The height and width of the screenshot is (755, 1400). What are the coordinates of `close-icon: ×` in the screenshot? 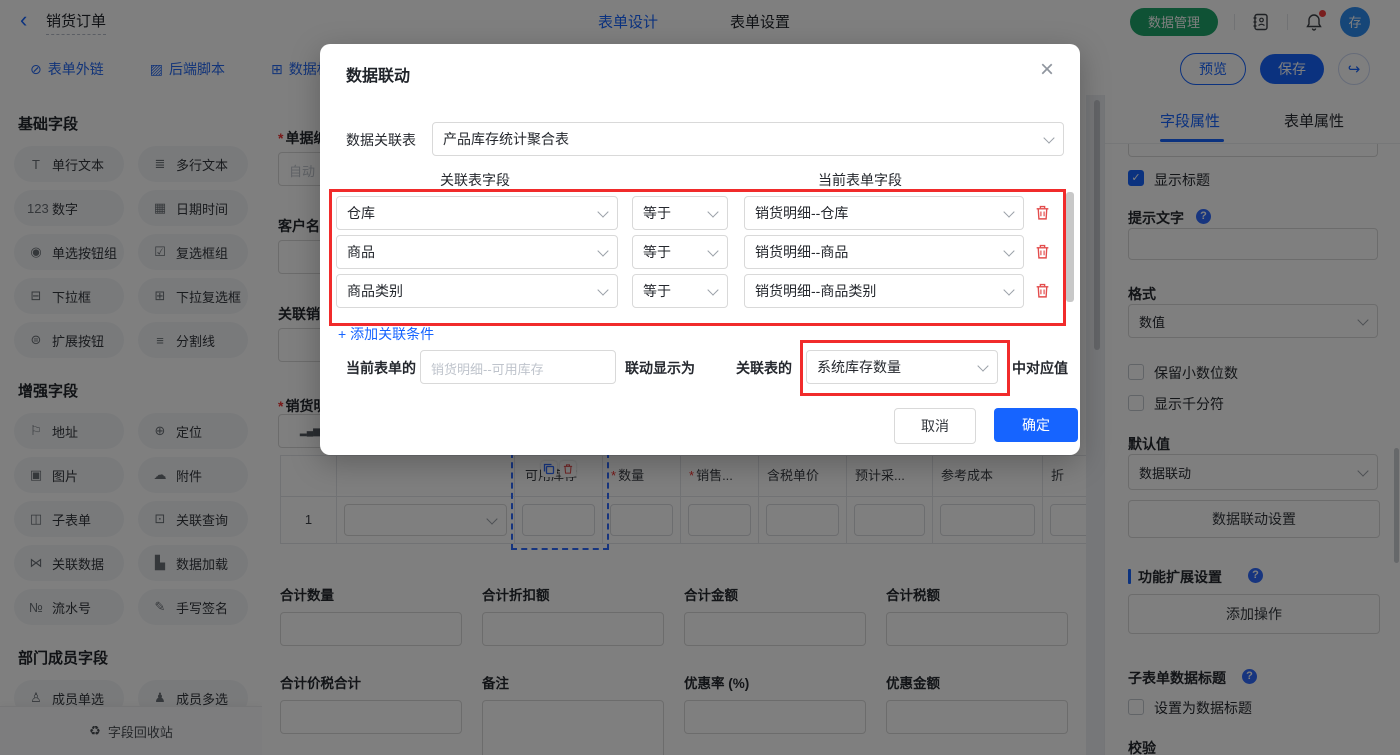 It's located at (1047, 70).